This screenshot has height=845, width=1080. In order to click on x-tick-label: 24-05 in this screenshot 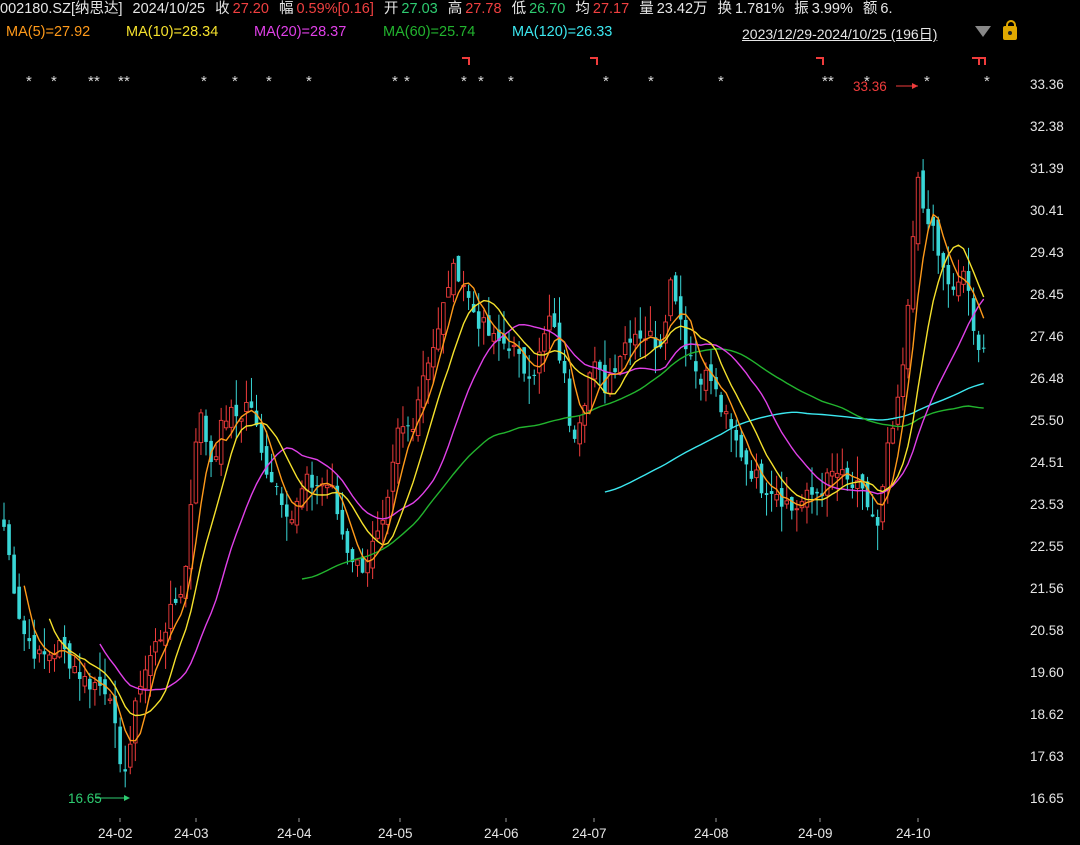, I will do `click(395, 833)`.